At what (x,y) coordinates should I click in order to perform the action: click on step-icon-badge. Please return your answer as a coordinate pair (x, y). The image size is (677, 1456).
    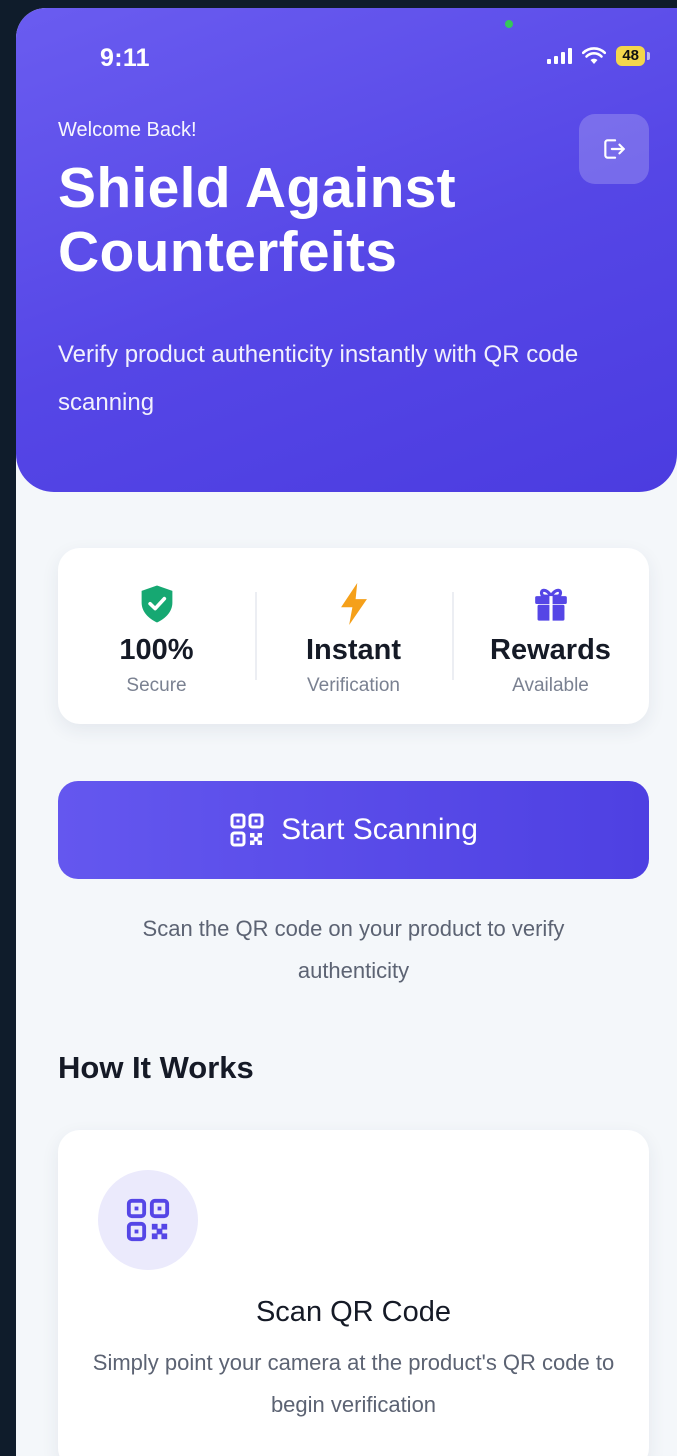
    Looking at the image, I should click on (148, 1220).